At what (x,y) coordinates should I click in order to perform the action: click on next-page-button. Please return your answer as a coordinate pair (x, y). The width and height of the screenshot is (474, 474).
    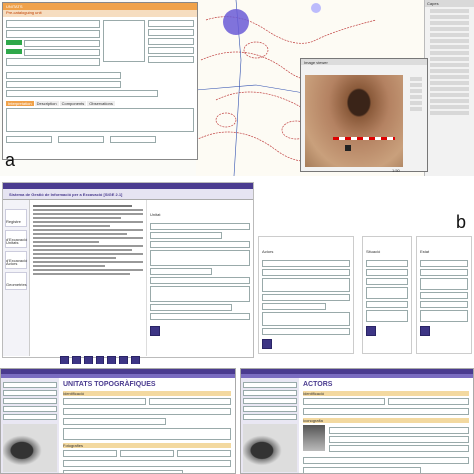
    Looking at the image, I should click on (112, 360).